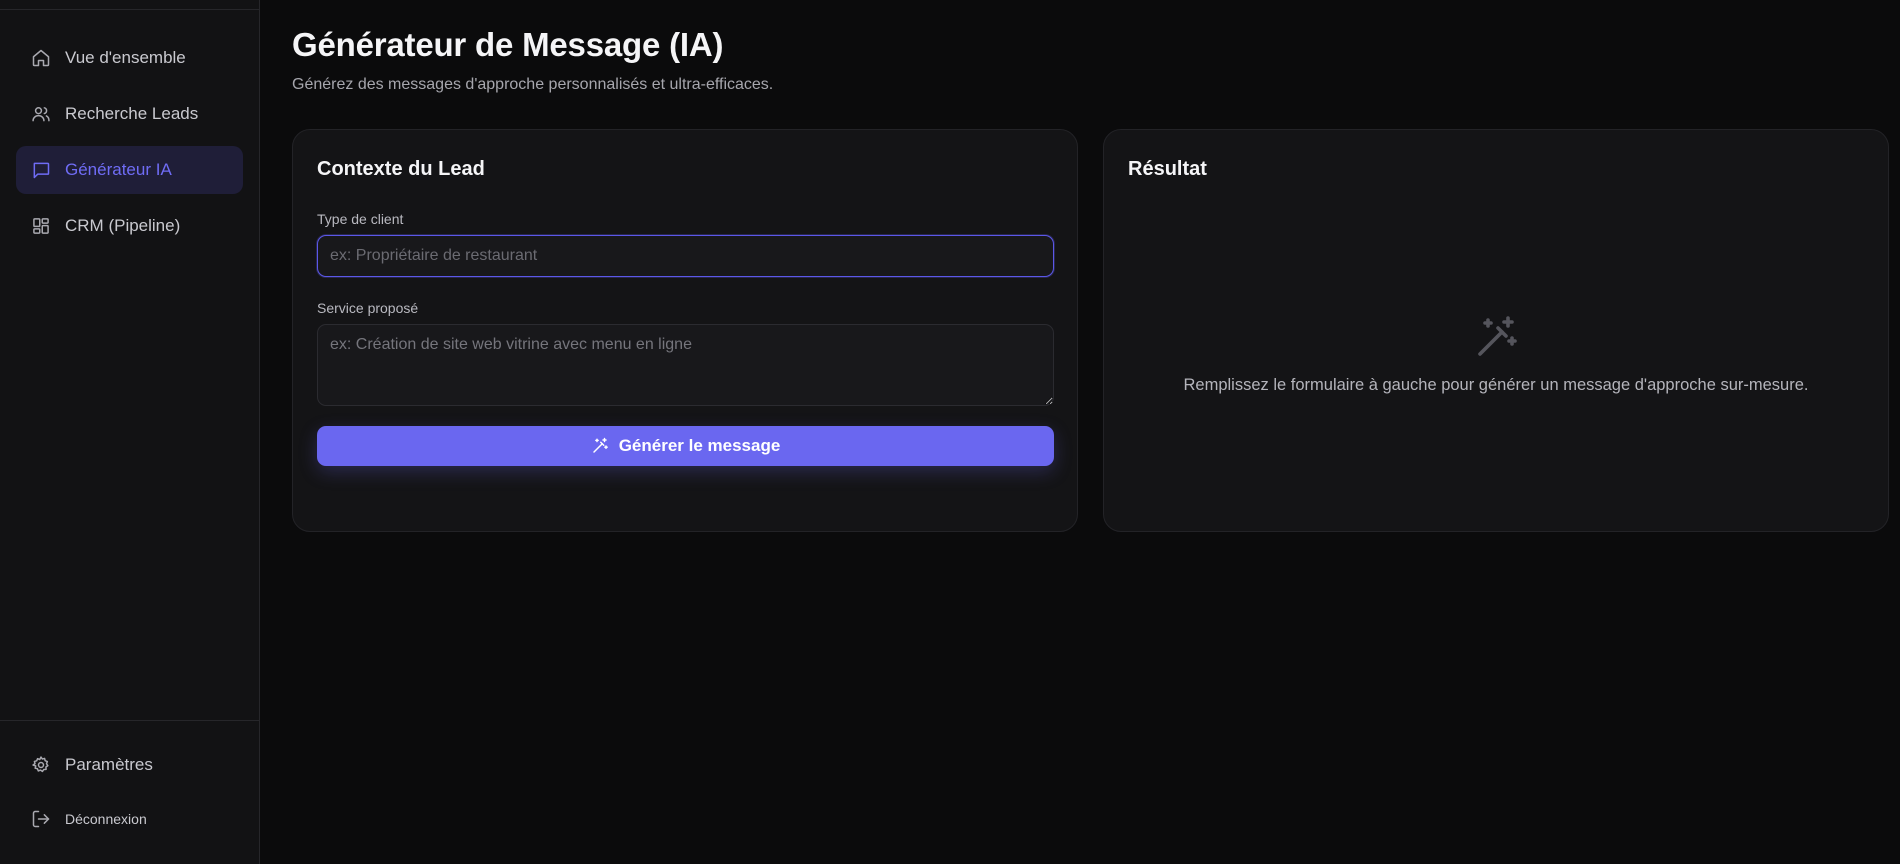 This screenshot has width=1900, height=864. I want to click on users-icon, so click(41, 114).